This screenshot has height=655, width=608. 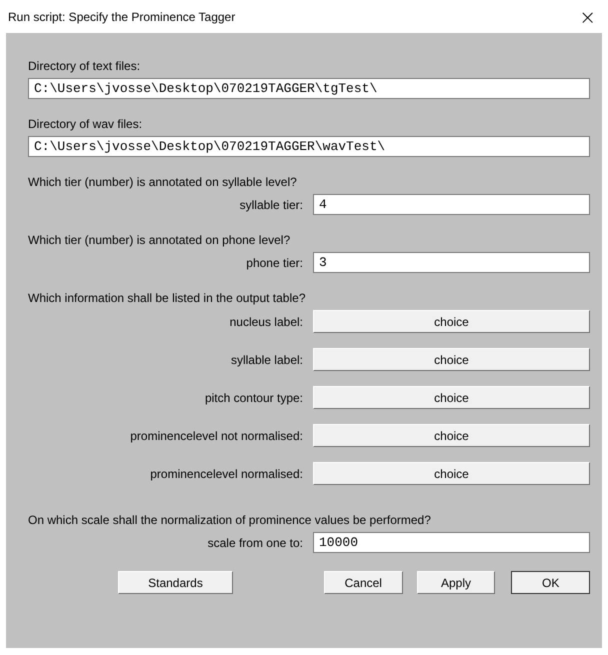 What do you see at coordinates (216, 435) in the screenshot?
I see `option-label: prominencelevel not normalised:` at bounding box center [216, 435].